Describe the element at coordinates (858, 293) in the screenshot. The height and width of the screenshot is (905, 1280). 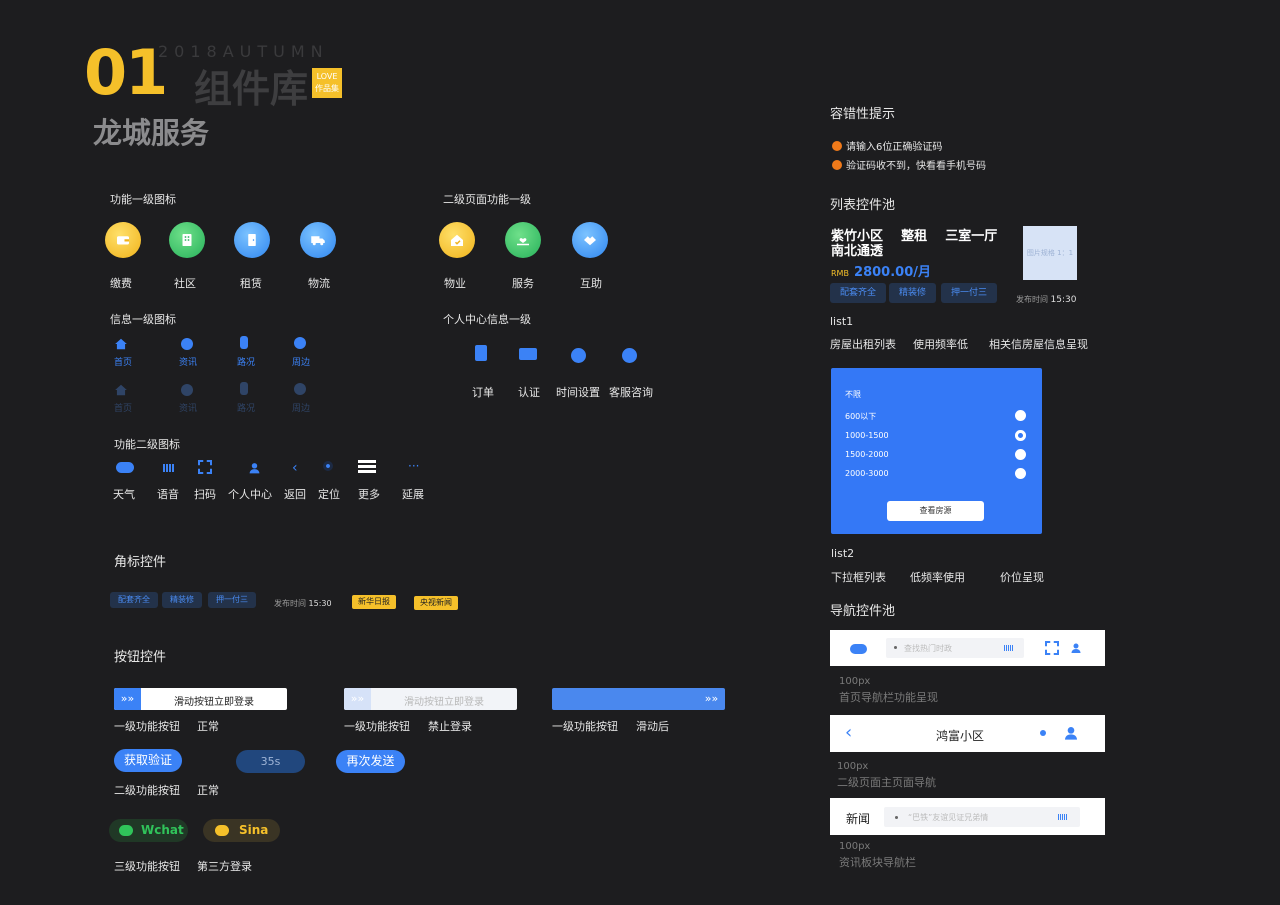
I see `listing-tag: 配套齐全` at that location.